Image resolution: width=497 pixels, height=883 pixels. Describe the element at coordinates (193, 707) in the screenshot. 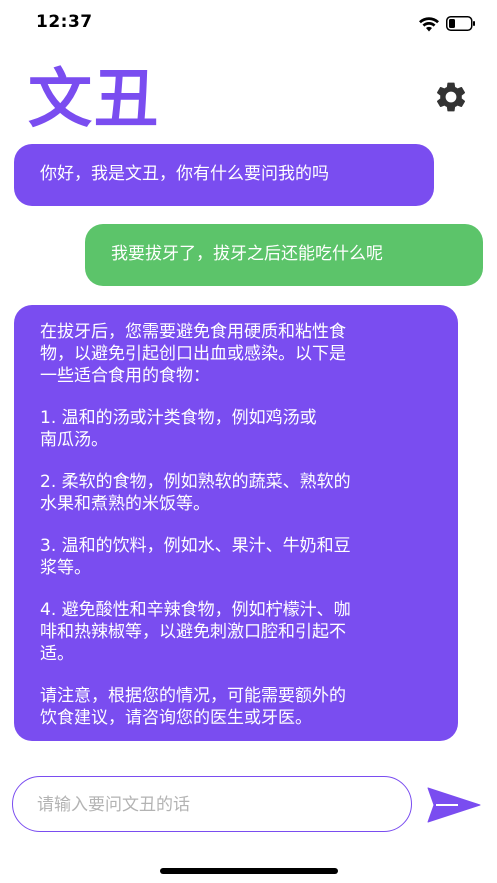

I see `answer-paragraph-note: 请注意，根据您的情况，可能需要额外的 饮食建议，请咨询您的医生或牙医。` at that location.